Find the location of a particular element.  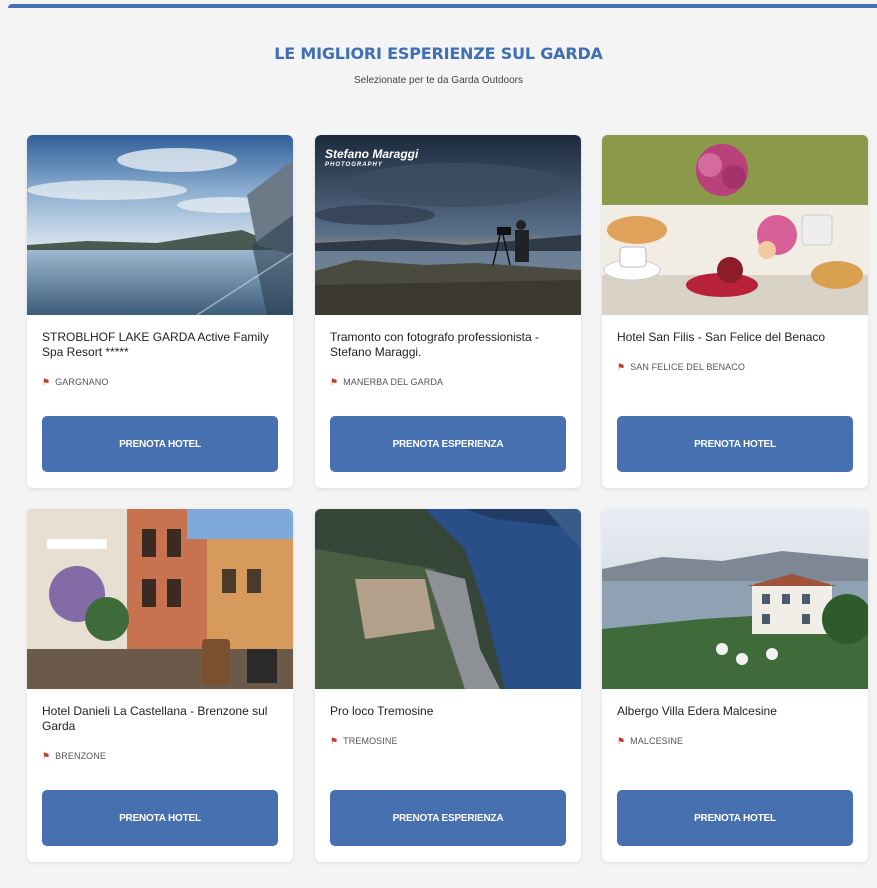

card-location: ⚑ SAN FELICE DEL BENACO is located at coordinates (681, 367).